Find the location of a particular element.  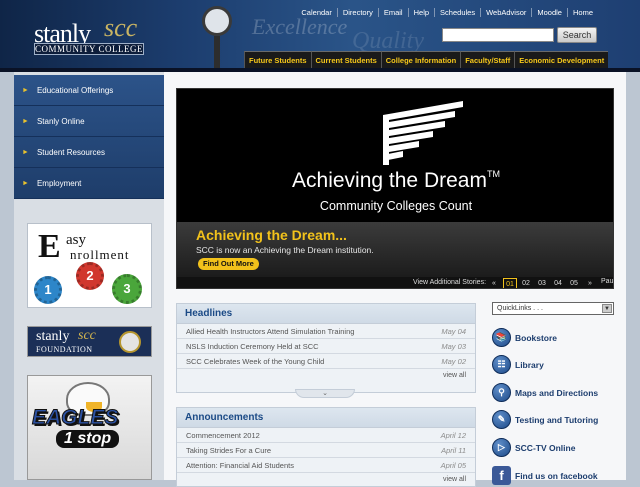

quick-link-label: Testing and Tutoring is located at coordinates (557, 419).